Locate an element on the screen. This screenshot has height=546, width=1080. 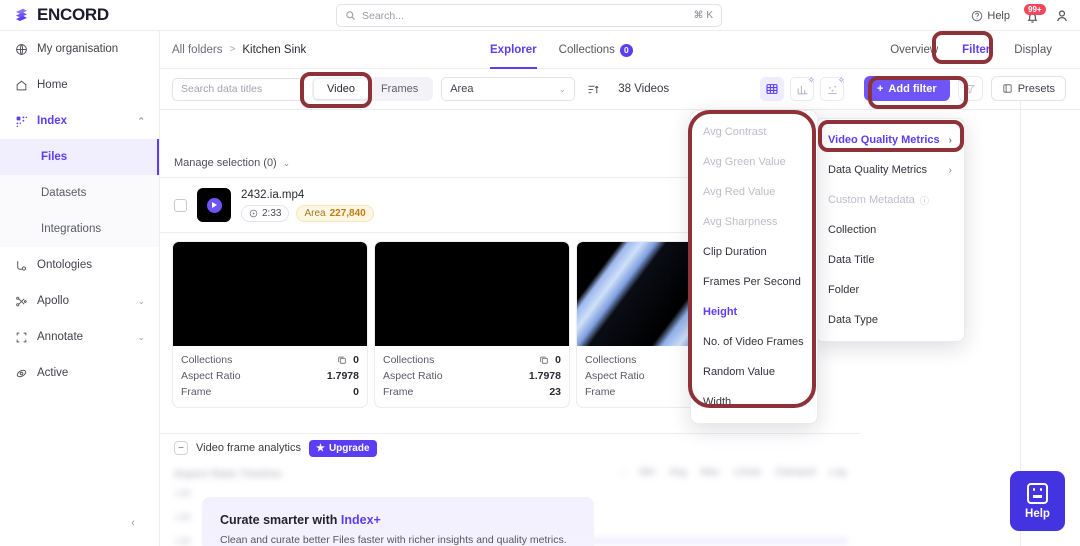
search-data-titles-input: Search data titles is located at coordinates (238, 89).